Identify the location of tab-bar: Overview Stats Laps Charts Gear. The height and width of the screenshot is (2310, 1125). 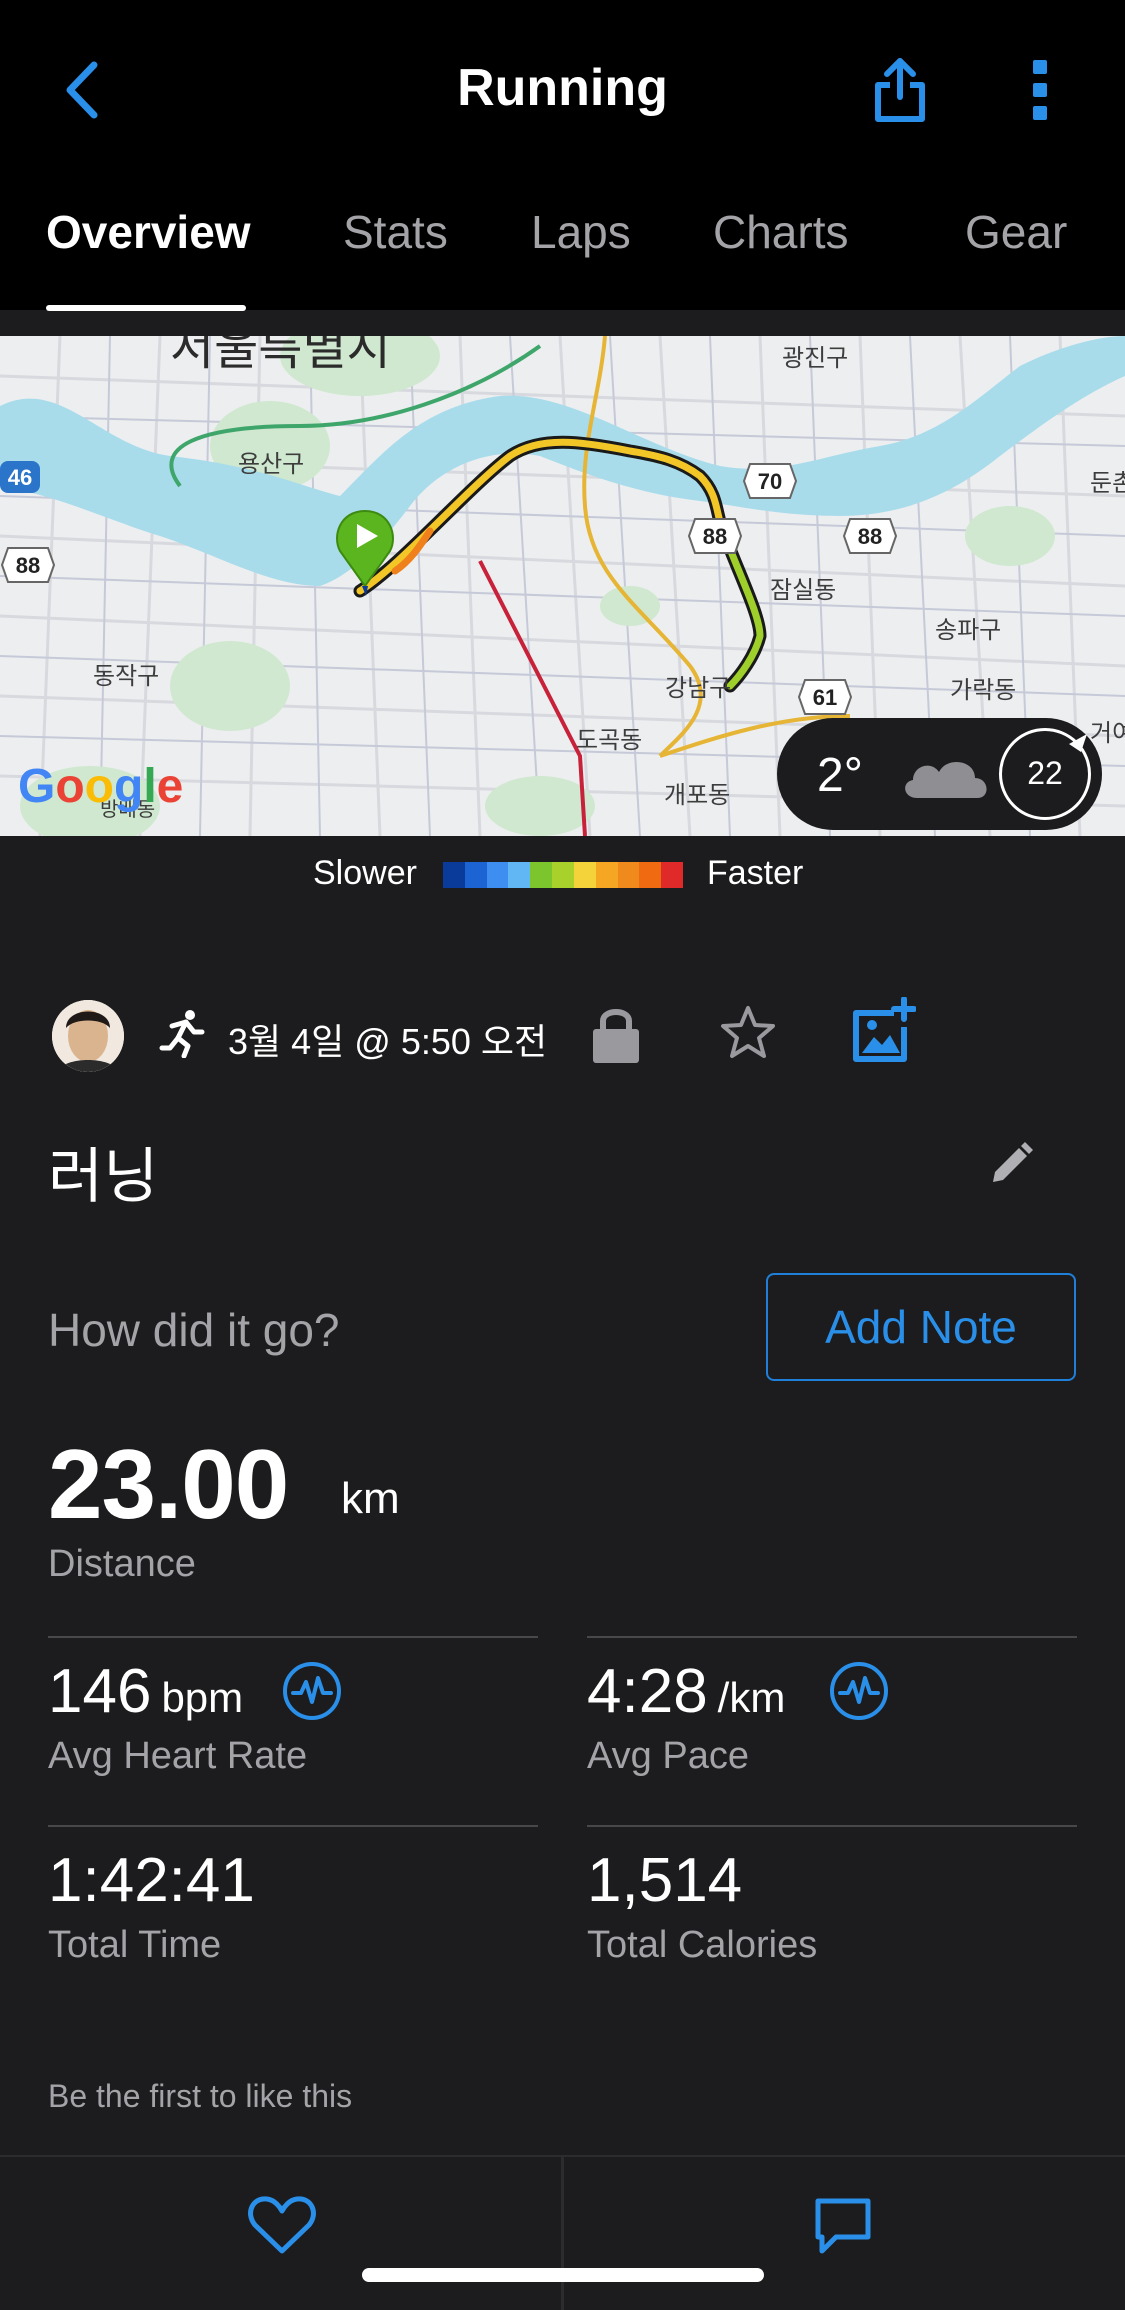
(562, 255).